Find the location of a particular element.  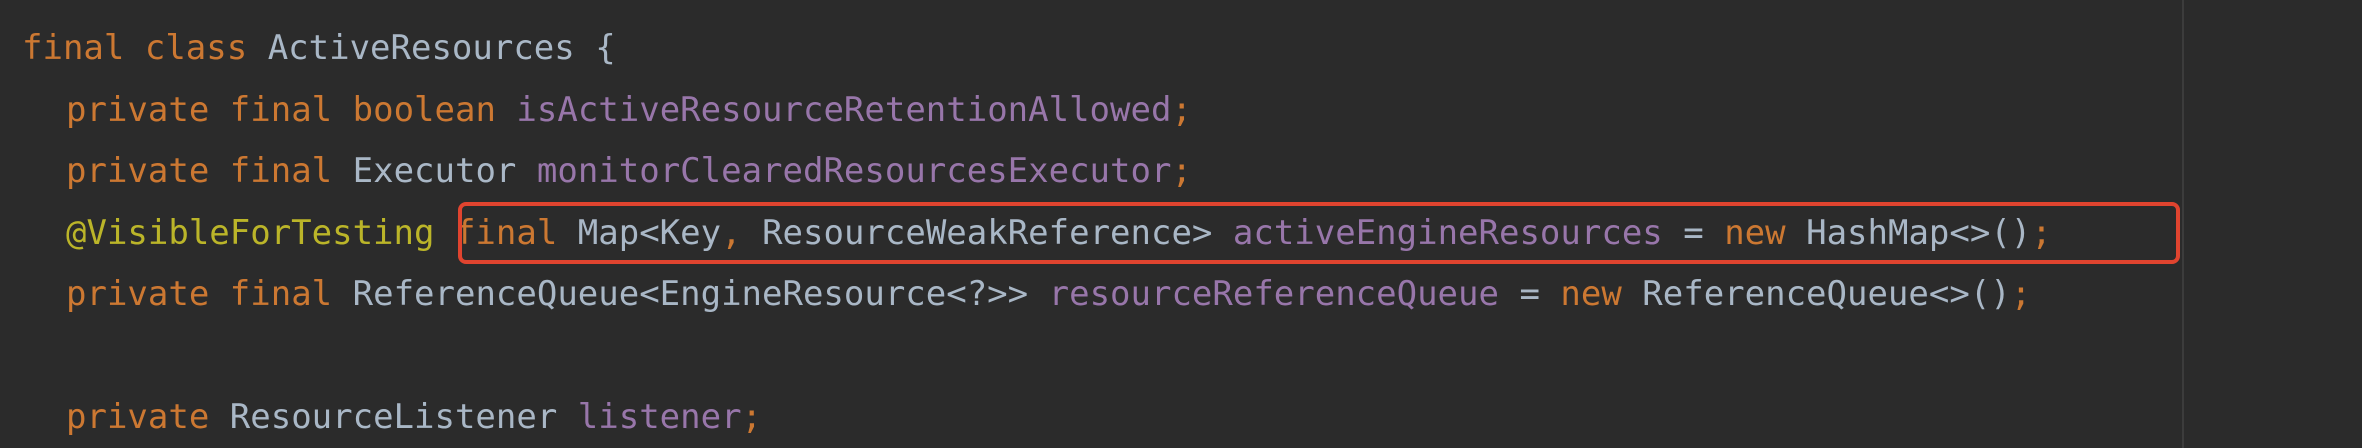

code-token: ActiveResources is located at coordinates (421, 48).